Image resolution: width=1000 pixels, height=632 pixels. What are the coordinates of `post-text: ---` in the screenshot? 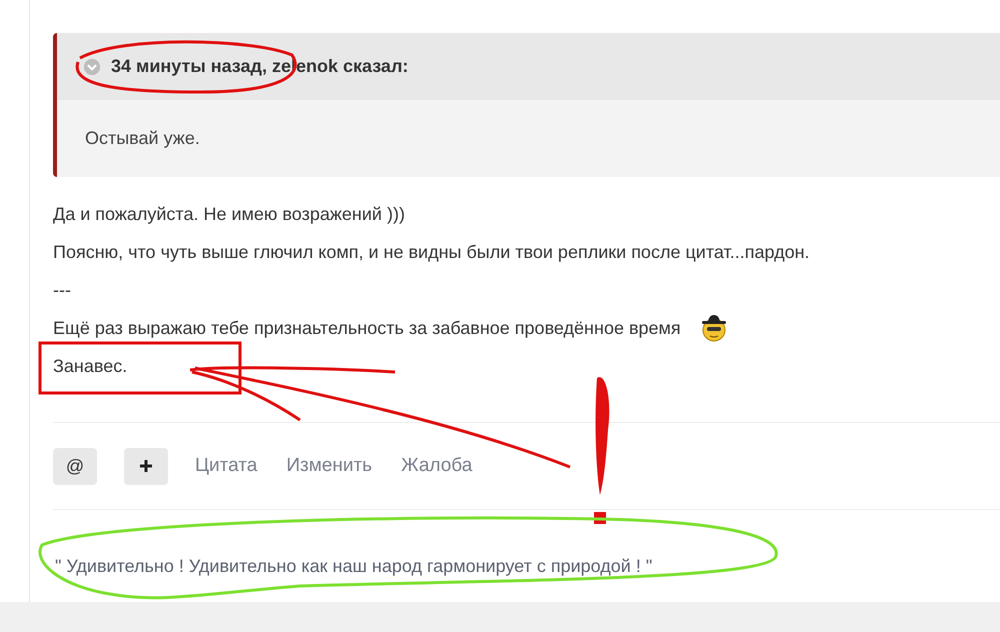 It's located at (62, 290).